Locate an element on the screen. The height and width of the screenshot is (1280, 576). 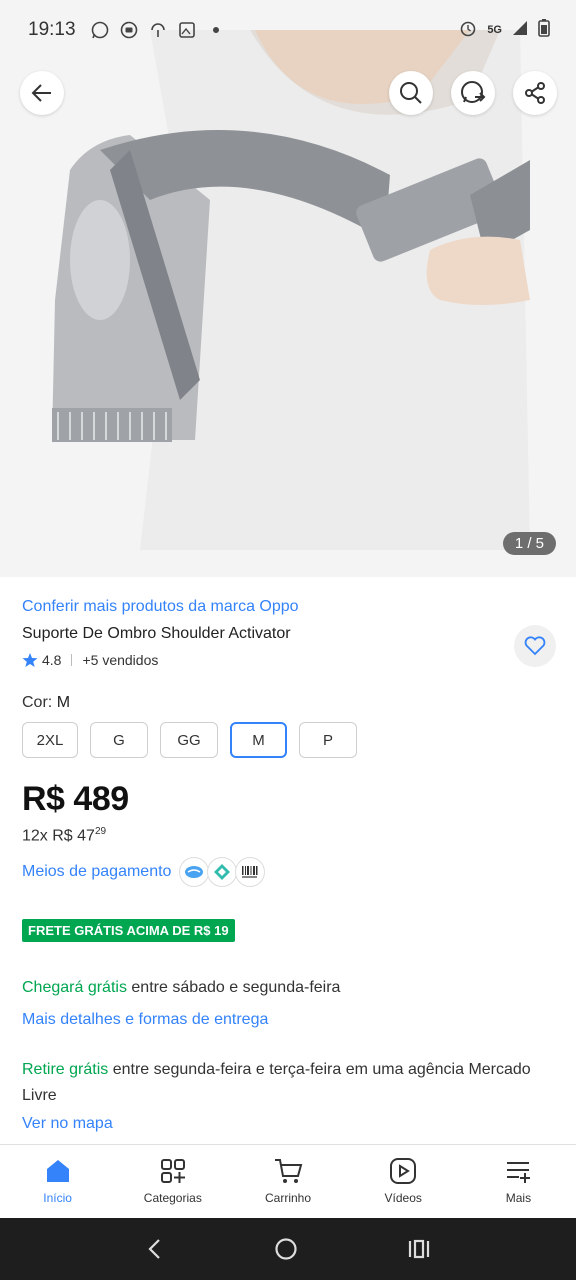
size-option-g: G is located at coordinates (119, 740).